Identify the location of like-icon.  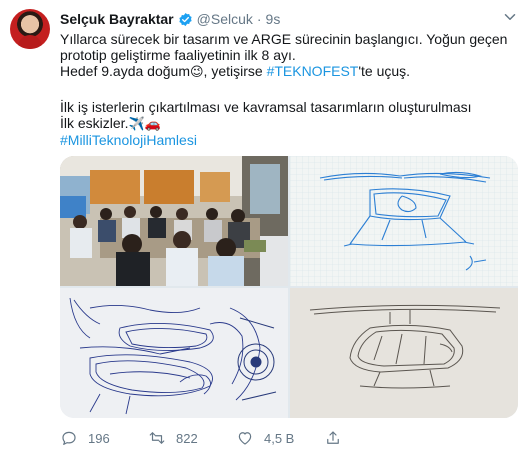
(245, 438).